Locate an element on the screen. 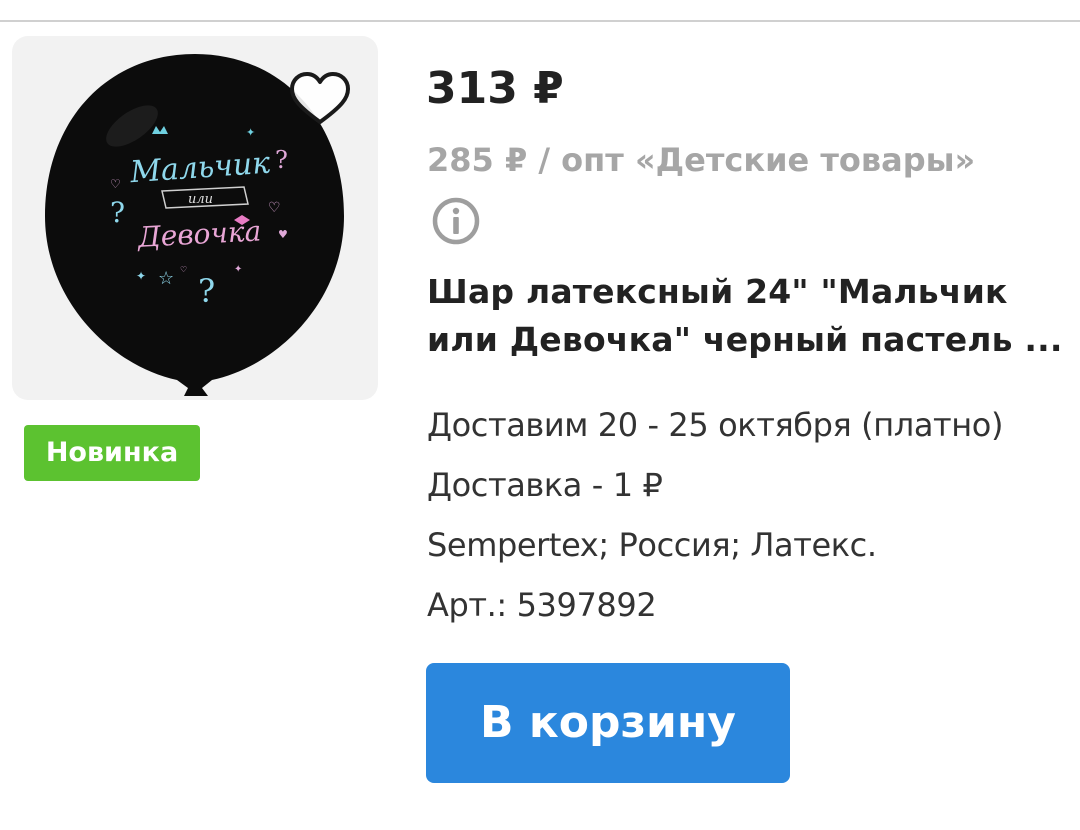 The height and width of the screenshot is (830, 1080). product-article: Арт.: 5397892 is located at coordinates (542, 605).